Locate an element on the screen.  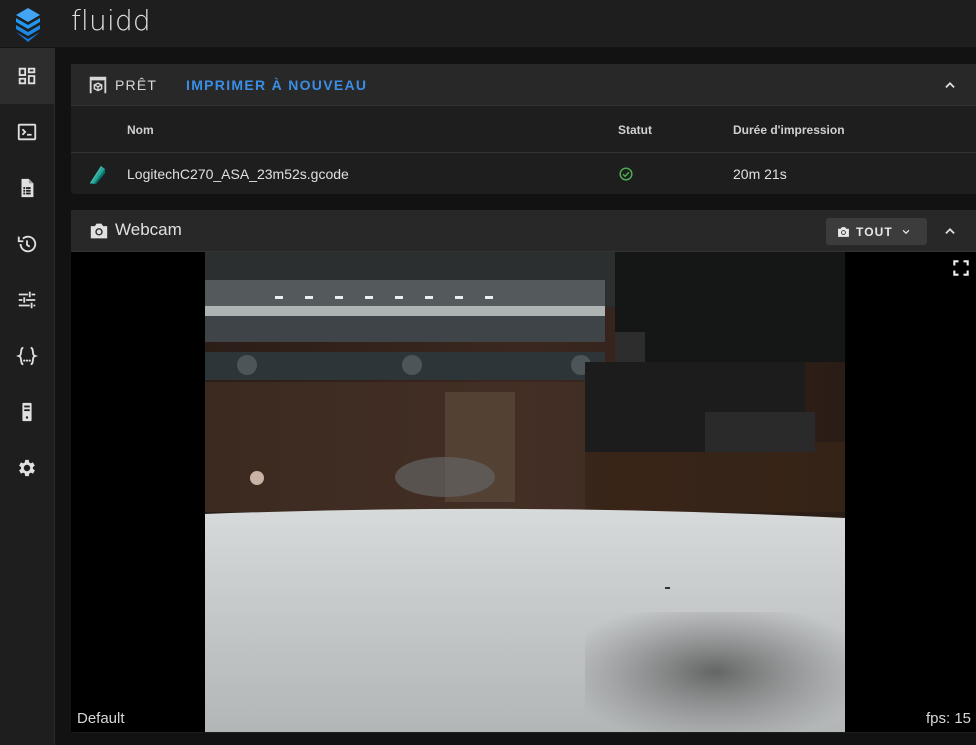
history-icon is located at coordinates (27, 244).